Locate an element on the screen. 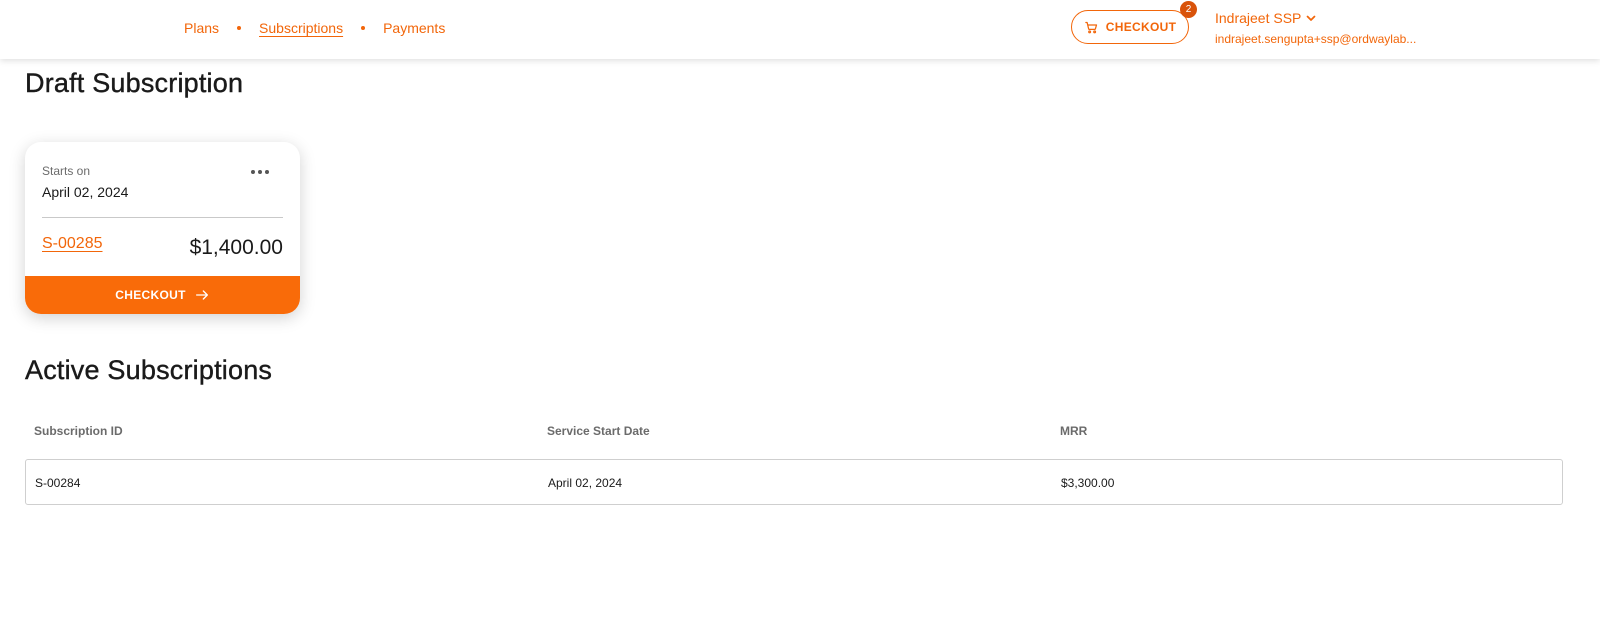 The width and height of the screenshot is (1600, 637). cell-mrr: $3,300.00 is located at coordinates (1088, 483).